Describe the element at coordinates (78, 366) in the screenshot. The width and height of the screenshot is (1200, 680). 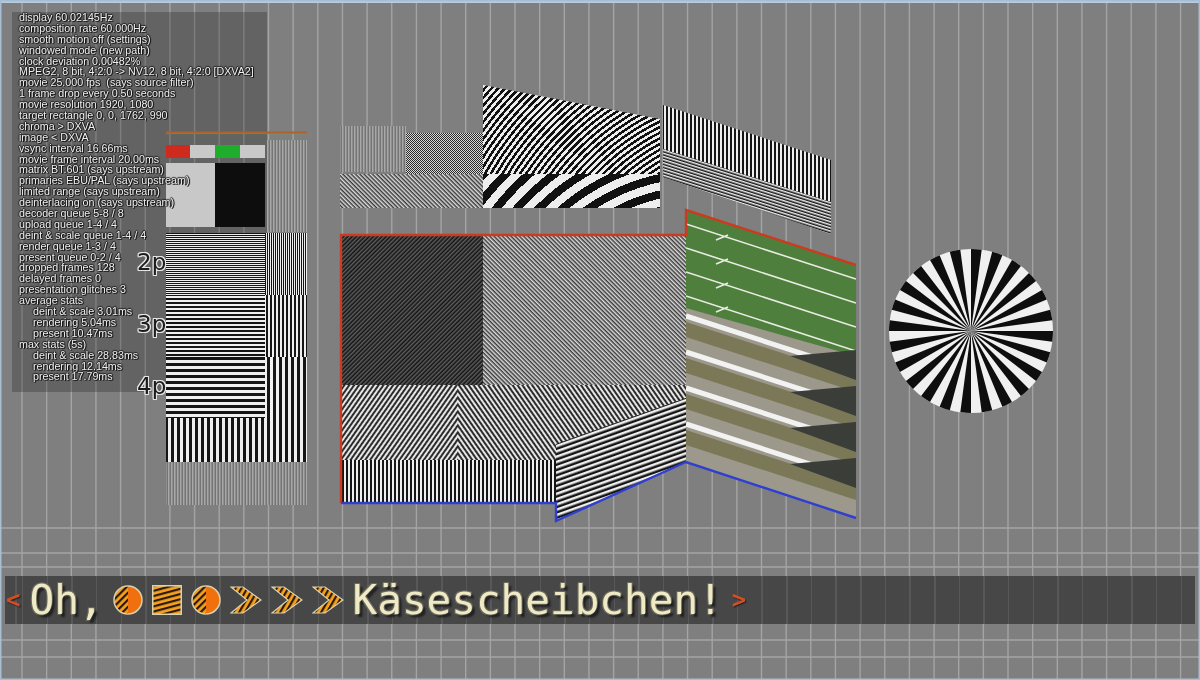
I see `stats-line: rendering 12.14ms` at that location.